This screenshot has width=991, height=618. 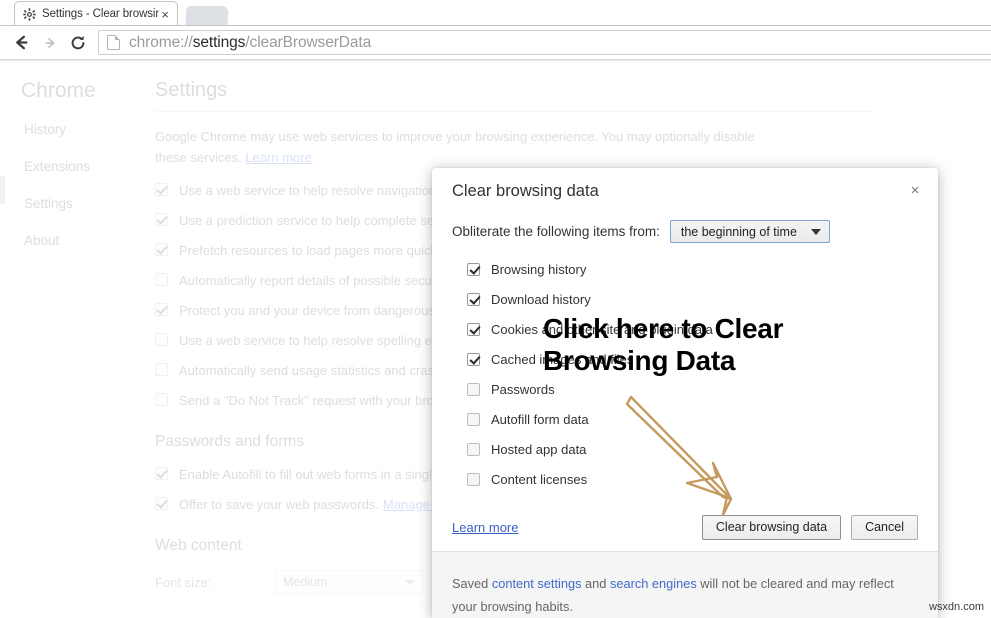 I want to click on privacy-description-line2: services., so click(x=216, y=157).